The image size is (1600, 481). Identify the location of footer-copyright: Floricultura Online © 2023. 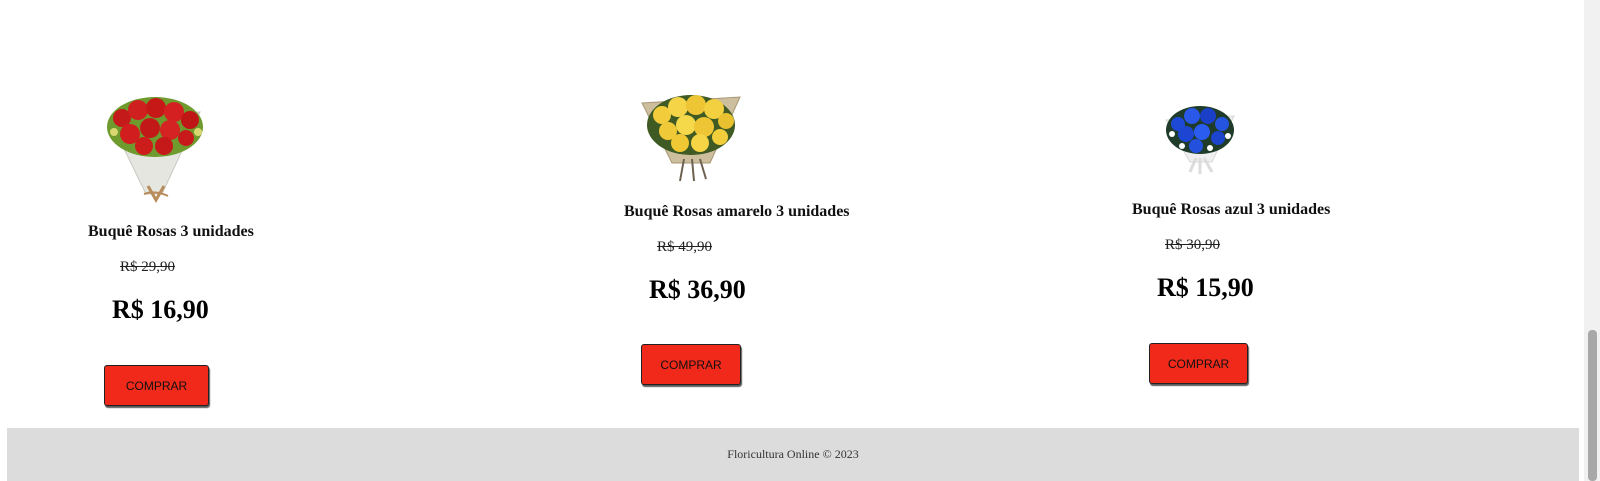
(793, 454).